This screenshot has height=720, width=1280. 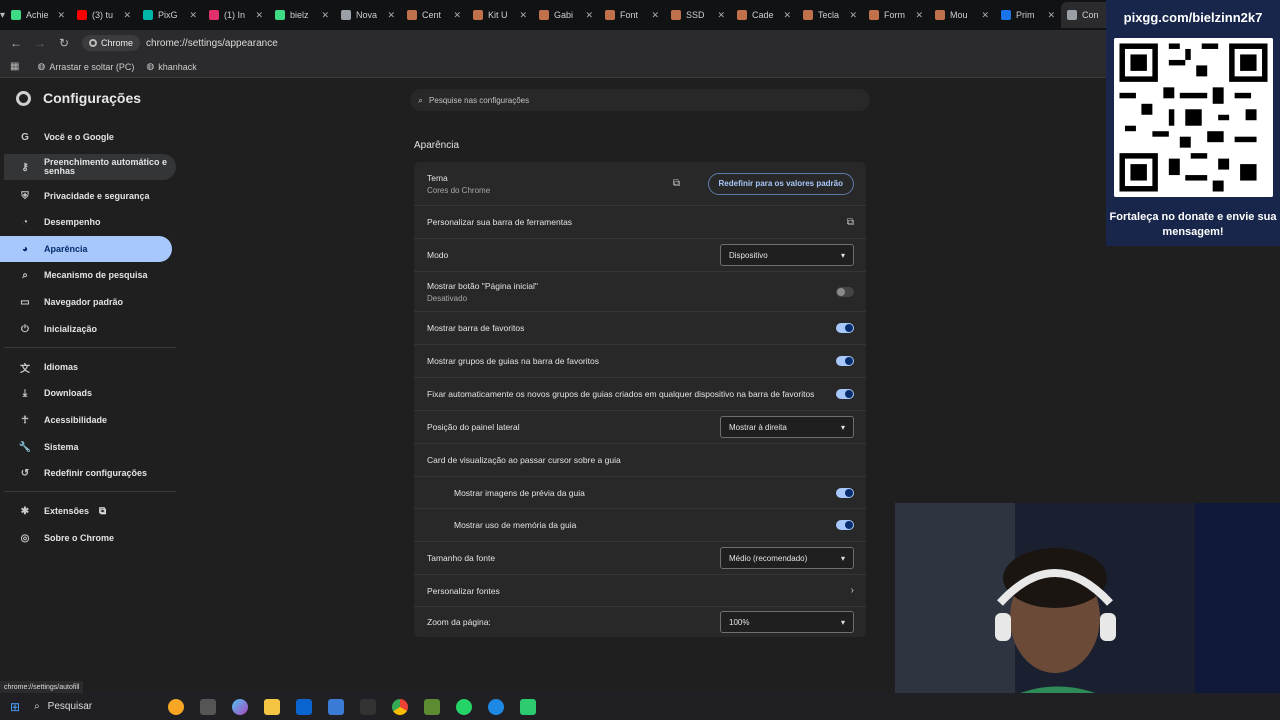 What do you see at coordinates (500, 15) in the screenshot?
I see `browser-tab: Kit U ✕` at bounding box center [500, 15].